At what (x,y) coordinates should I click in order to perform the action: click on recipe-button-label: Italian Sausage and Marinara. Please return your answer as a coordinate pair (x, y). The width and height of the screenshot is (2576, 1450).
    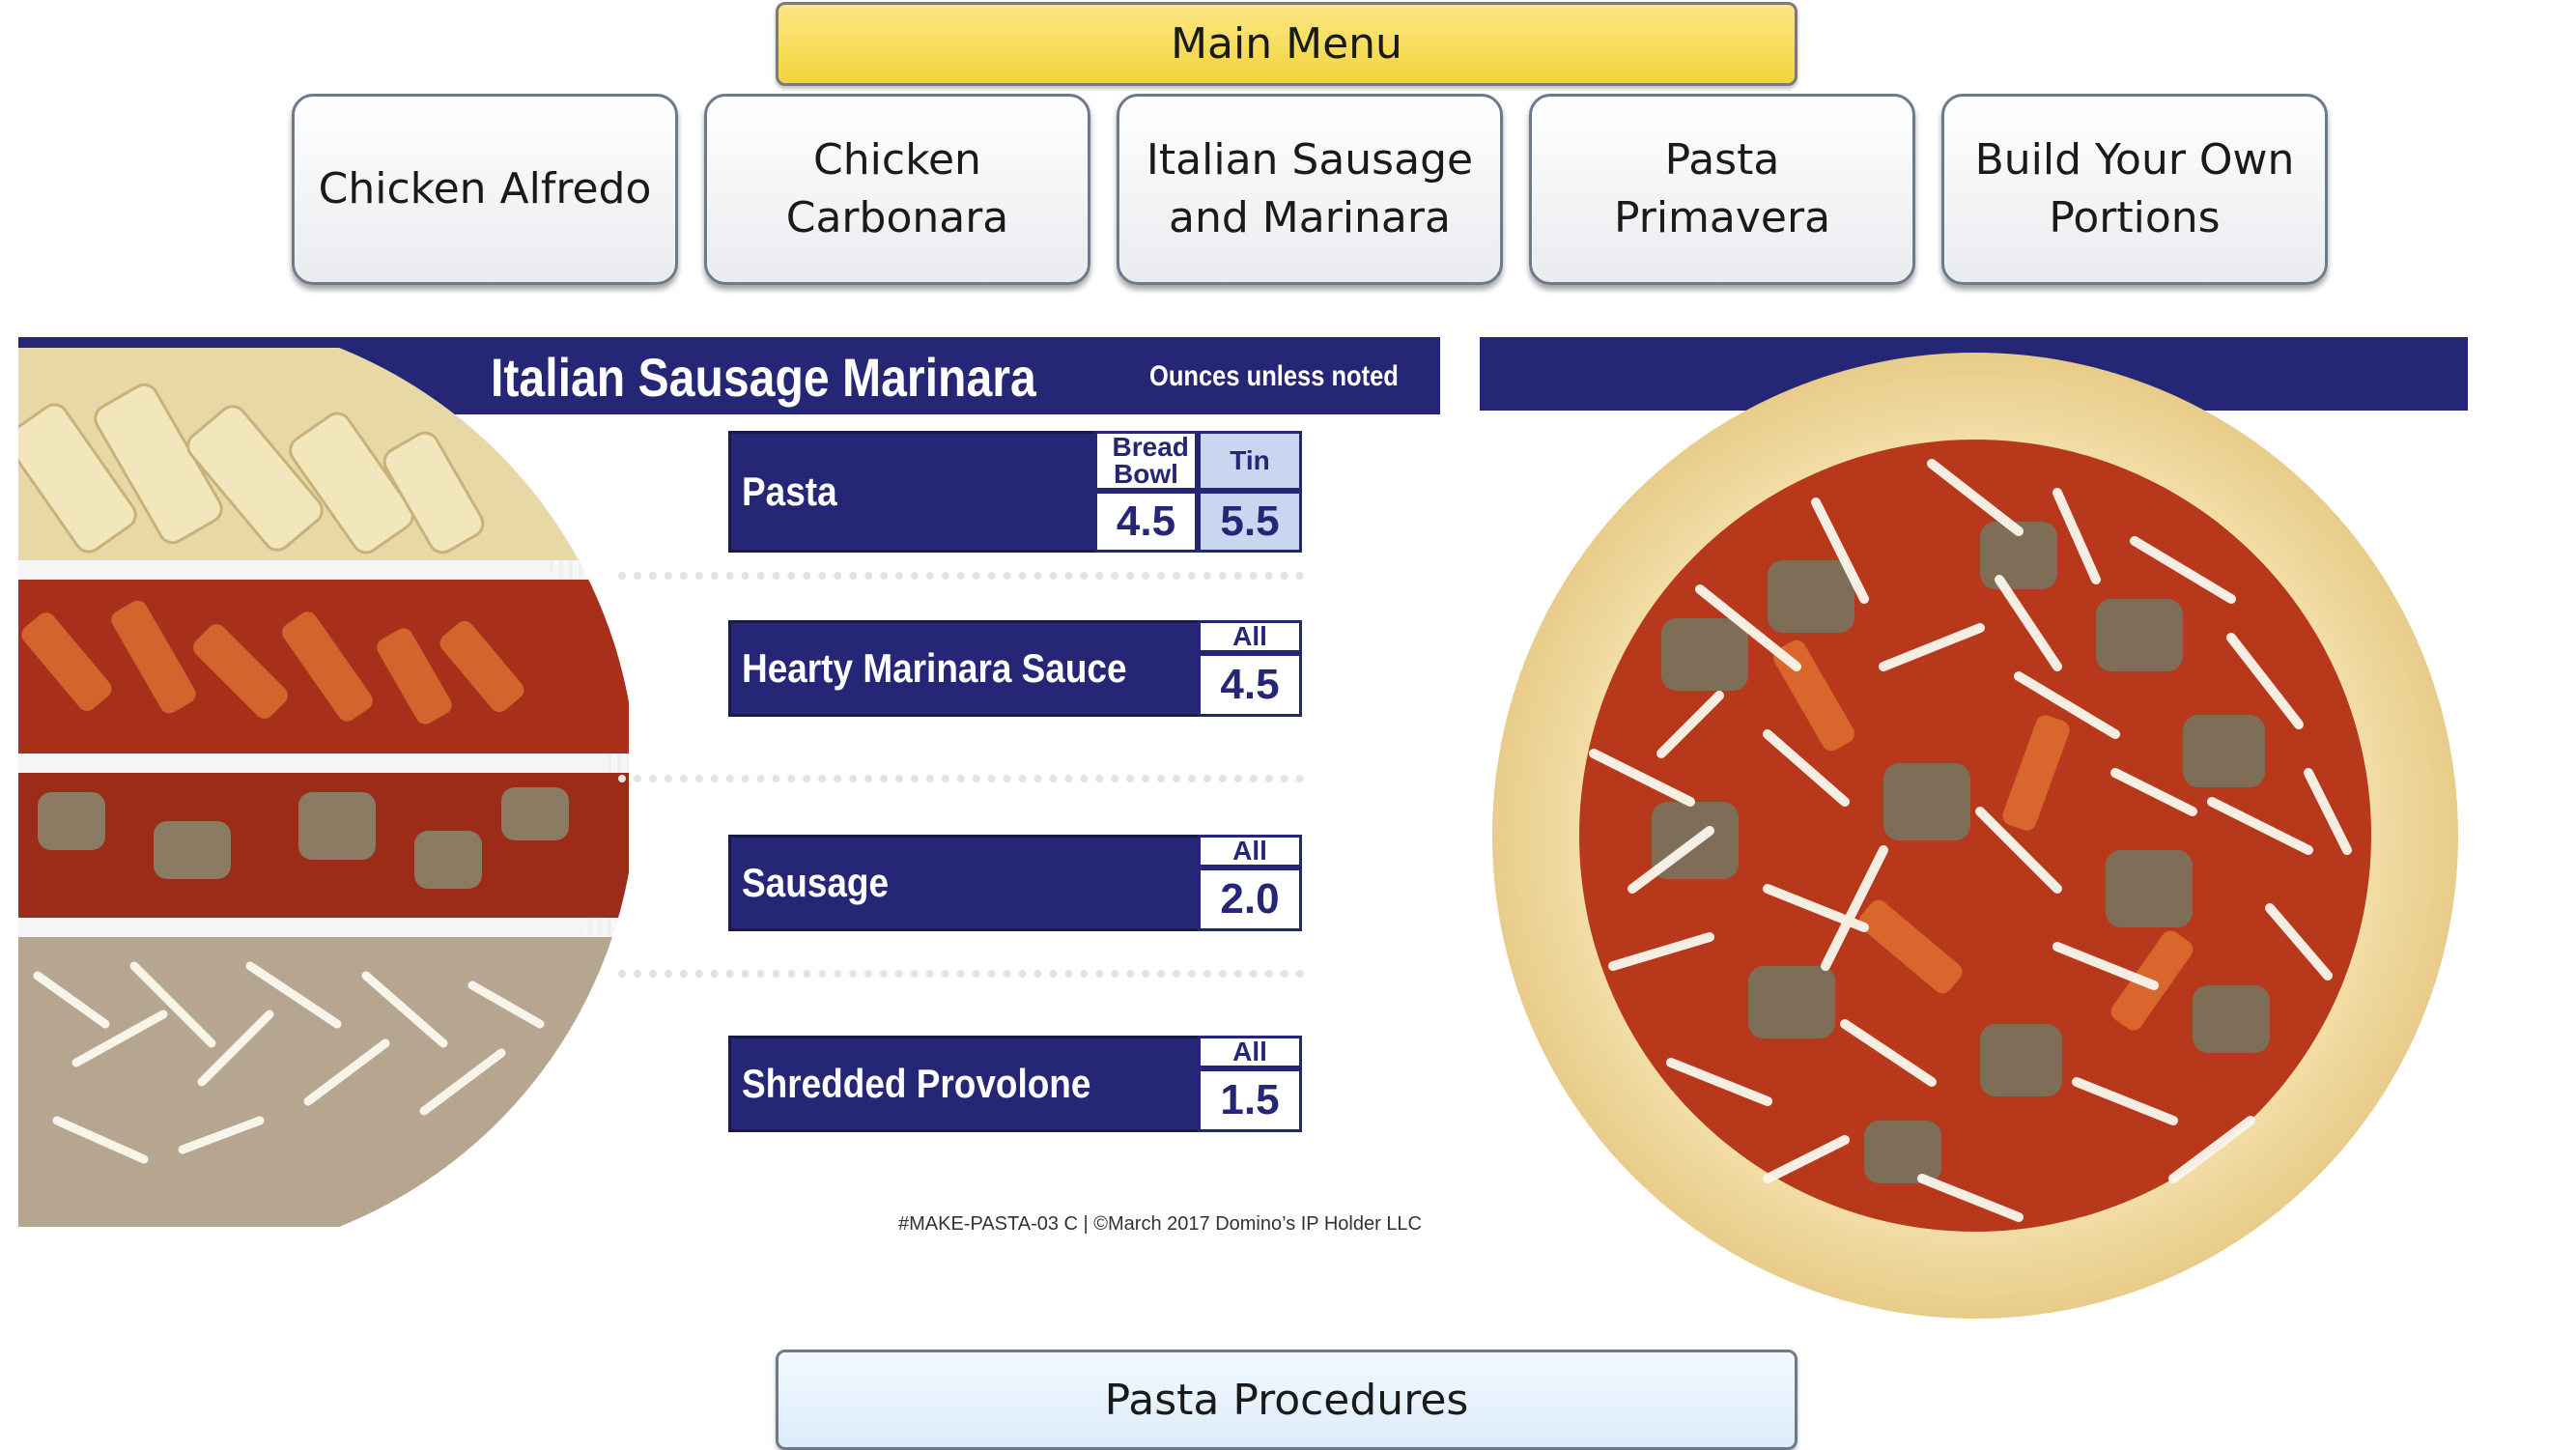
    Looking at the image, I should click on (1310, 189).